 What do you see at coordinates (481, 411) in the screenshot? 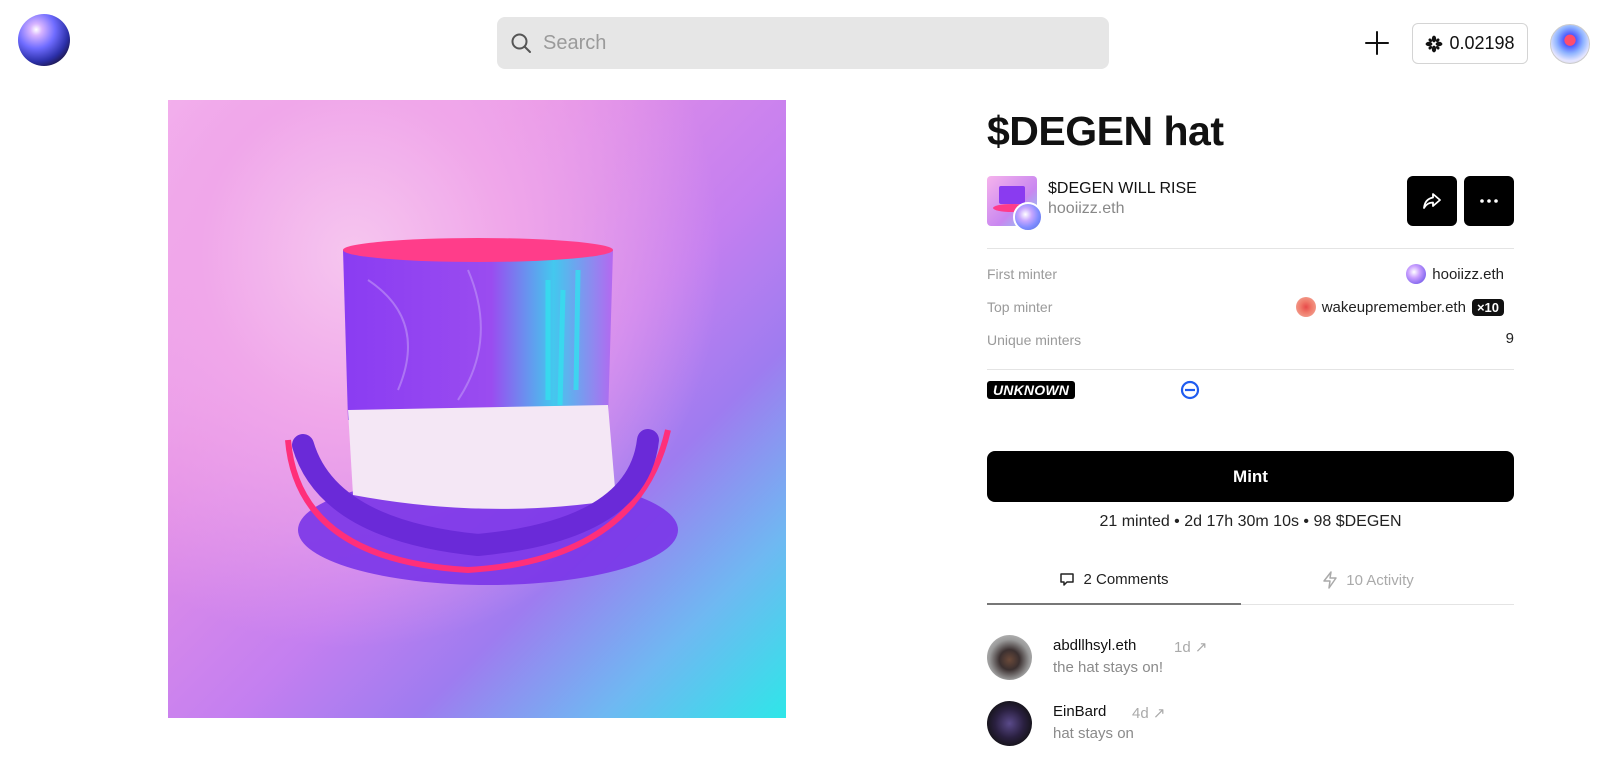
I see `top-hat-illustration` at bounding box center [481, 411].